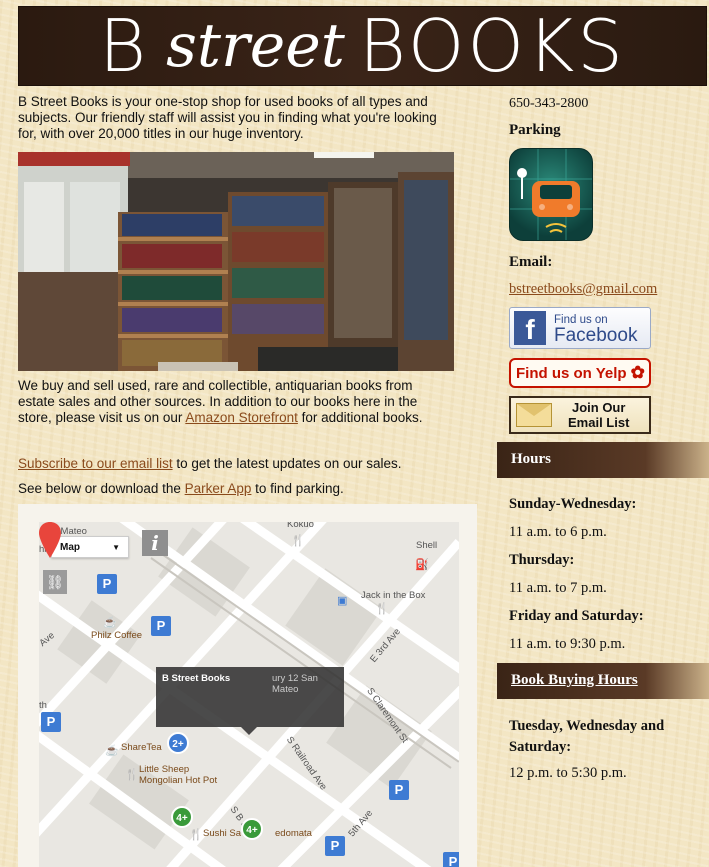 This screenshot has width=709, height=867. What do you see at coordinates (250, 701) in the screenshot?
I see `map-info-window: B Street Books ury 12 San Mateo` at bounding box center [250, 701].